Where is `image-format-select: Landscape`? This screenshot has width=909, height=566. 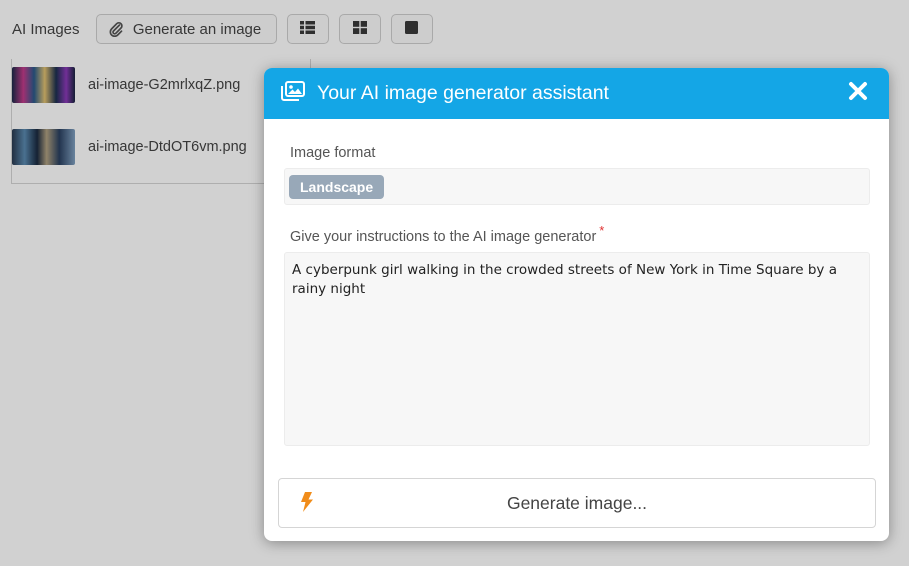
image-format-select: Landscape is located at coordinates (577, 186).